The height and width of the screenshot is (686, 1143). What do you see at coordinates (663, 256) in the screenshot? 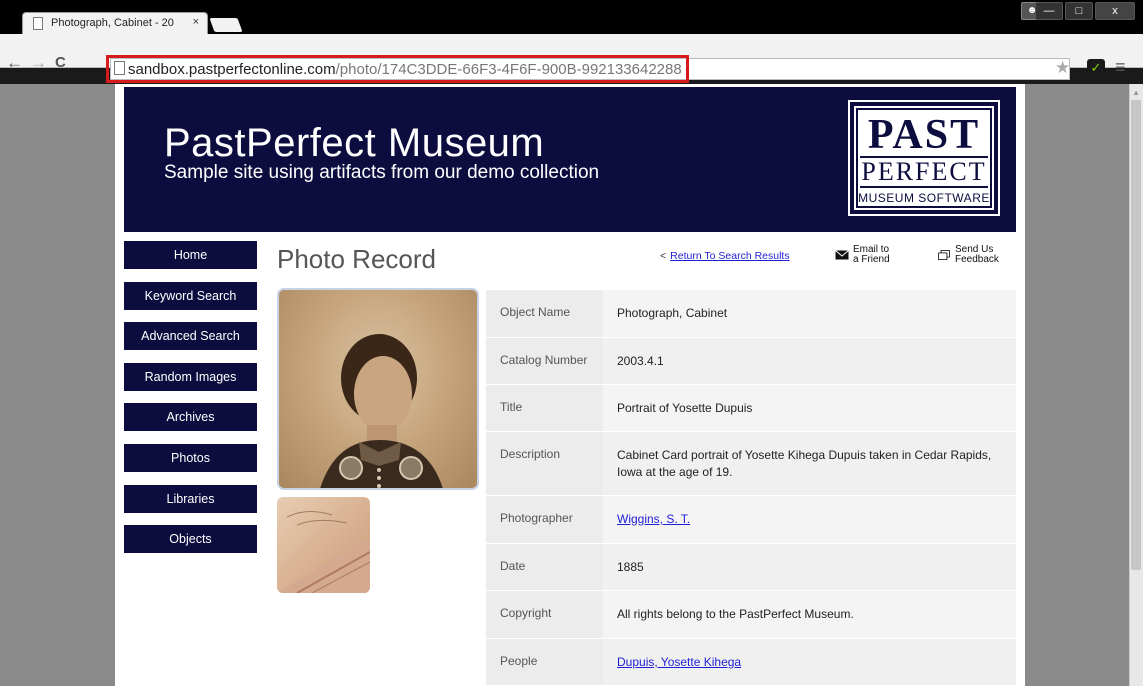
I see `chevron-left-icon: <` at bounding box center [663, 256].